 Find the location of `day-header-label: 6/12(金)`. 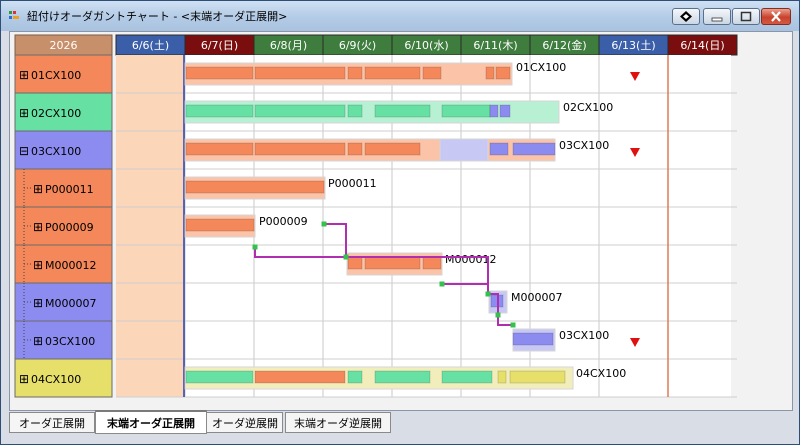

day-header-label: 6/12(金) is located at coordinates (564, 45).